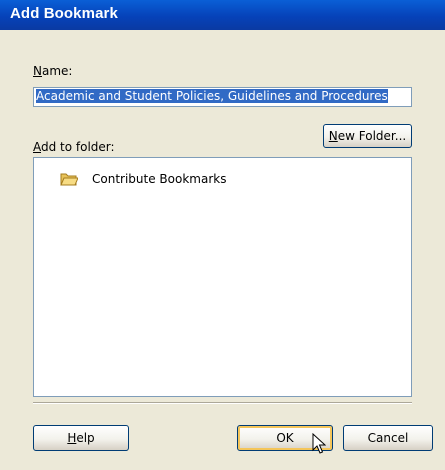 The height and width of the screenshot is (470, 445). Describe the element at coordinates (222, 15) in the screenshot. I see `title-bar: Add Bookmark` at that location.